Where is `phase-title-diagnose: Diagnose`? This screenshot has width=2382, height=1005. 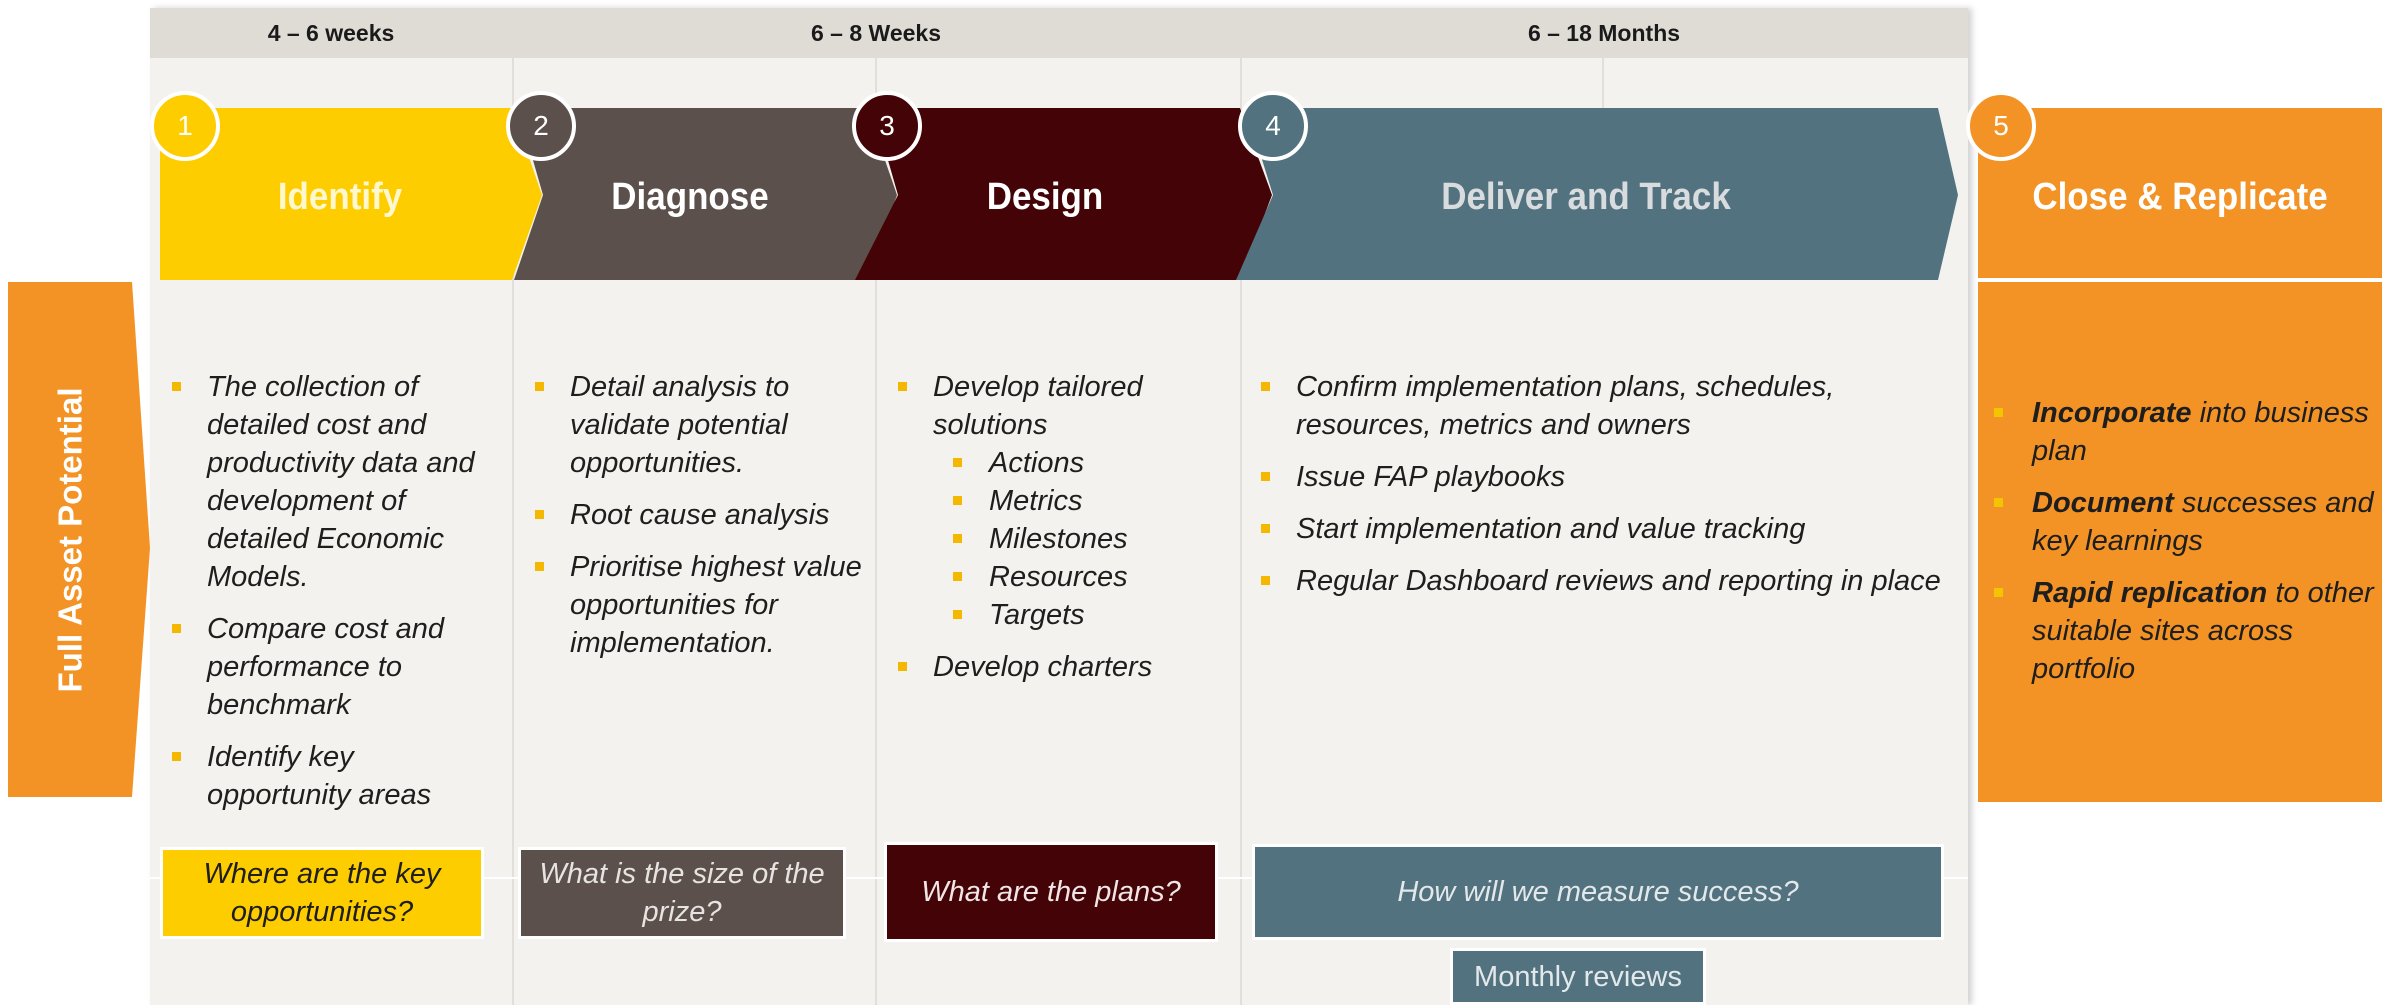
phase-title-diagnose: Diagnose is located at coordinates (690, 197).